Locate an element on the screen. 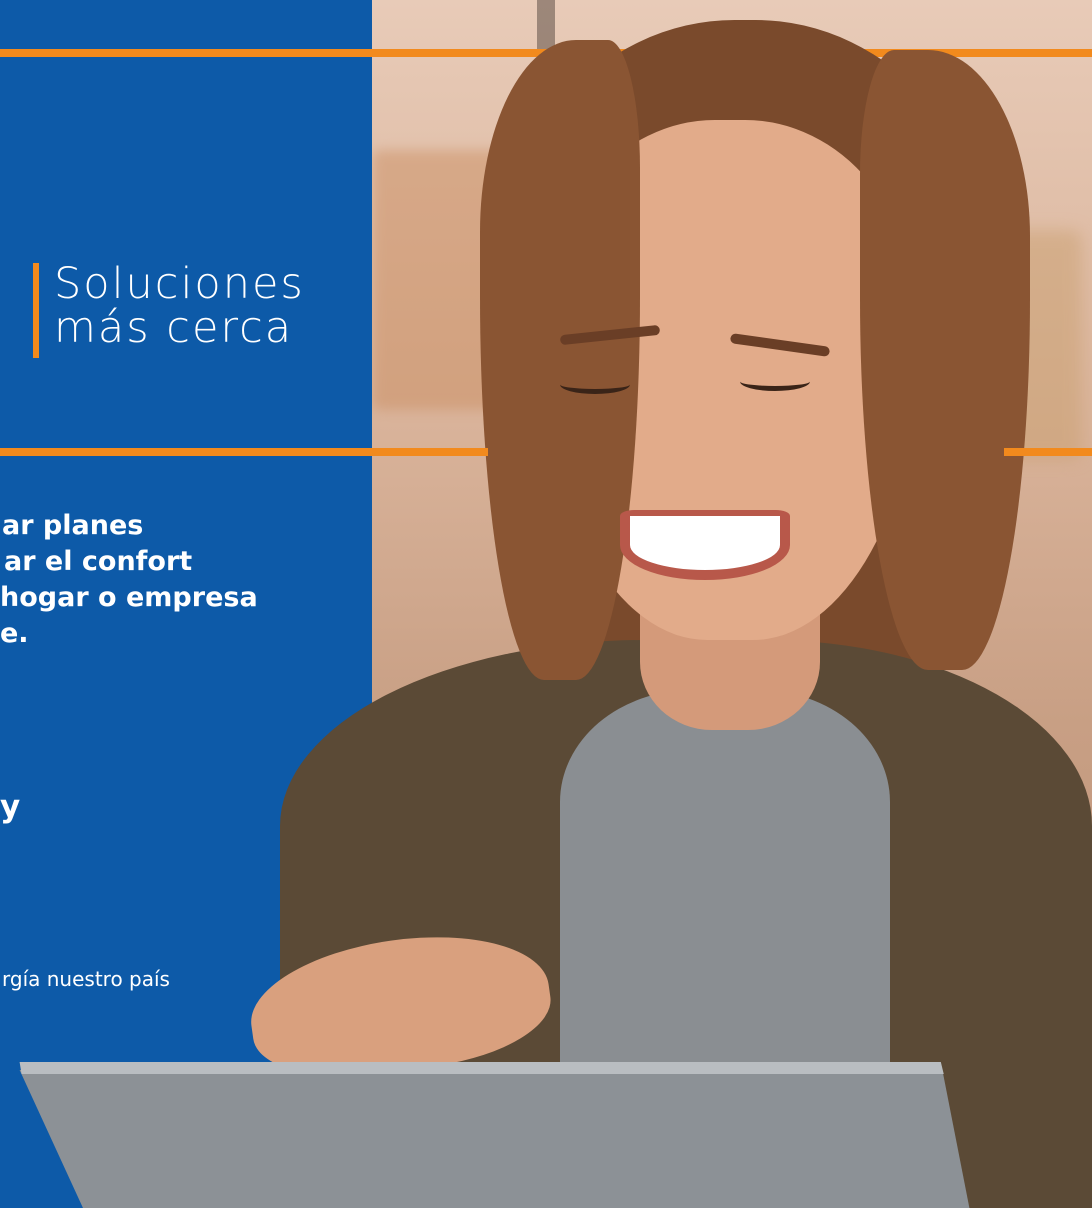 The width and height of the screenshot is (1092, 1208). orange-divider-top is located at coordinates (186, 53).